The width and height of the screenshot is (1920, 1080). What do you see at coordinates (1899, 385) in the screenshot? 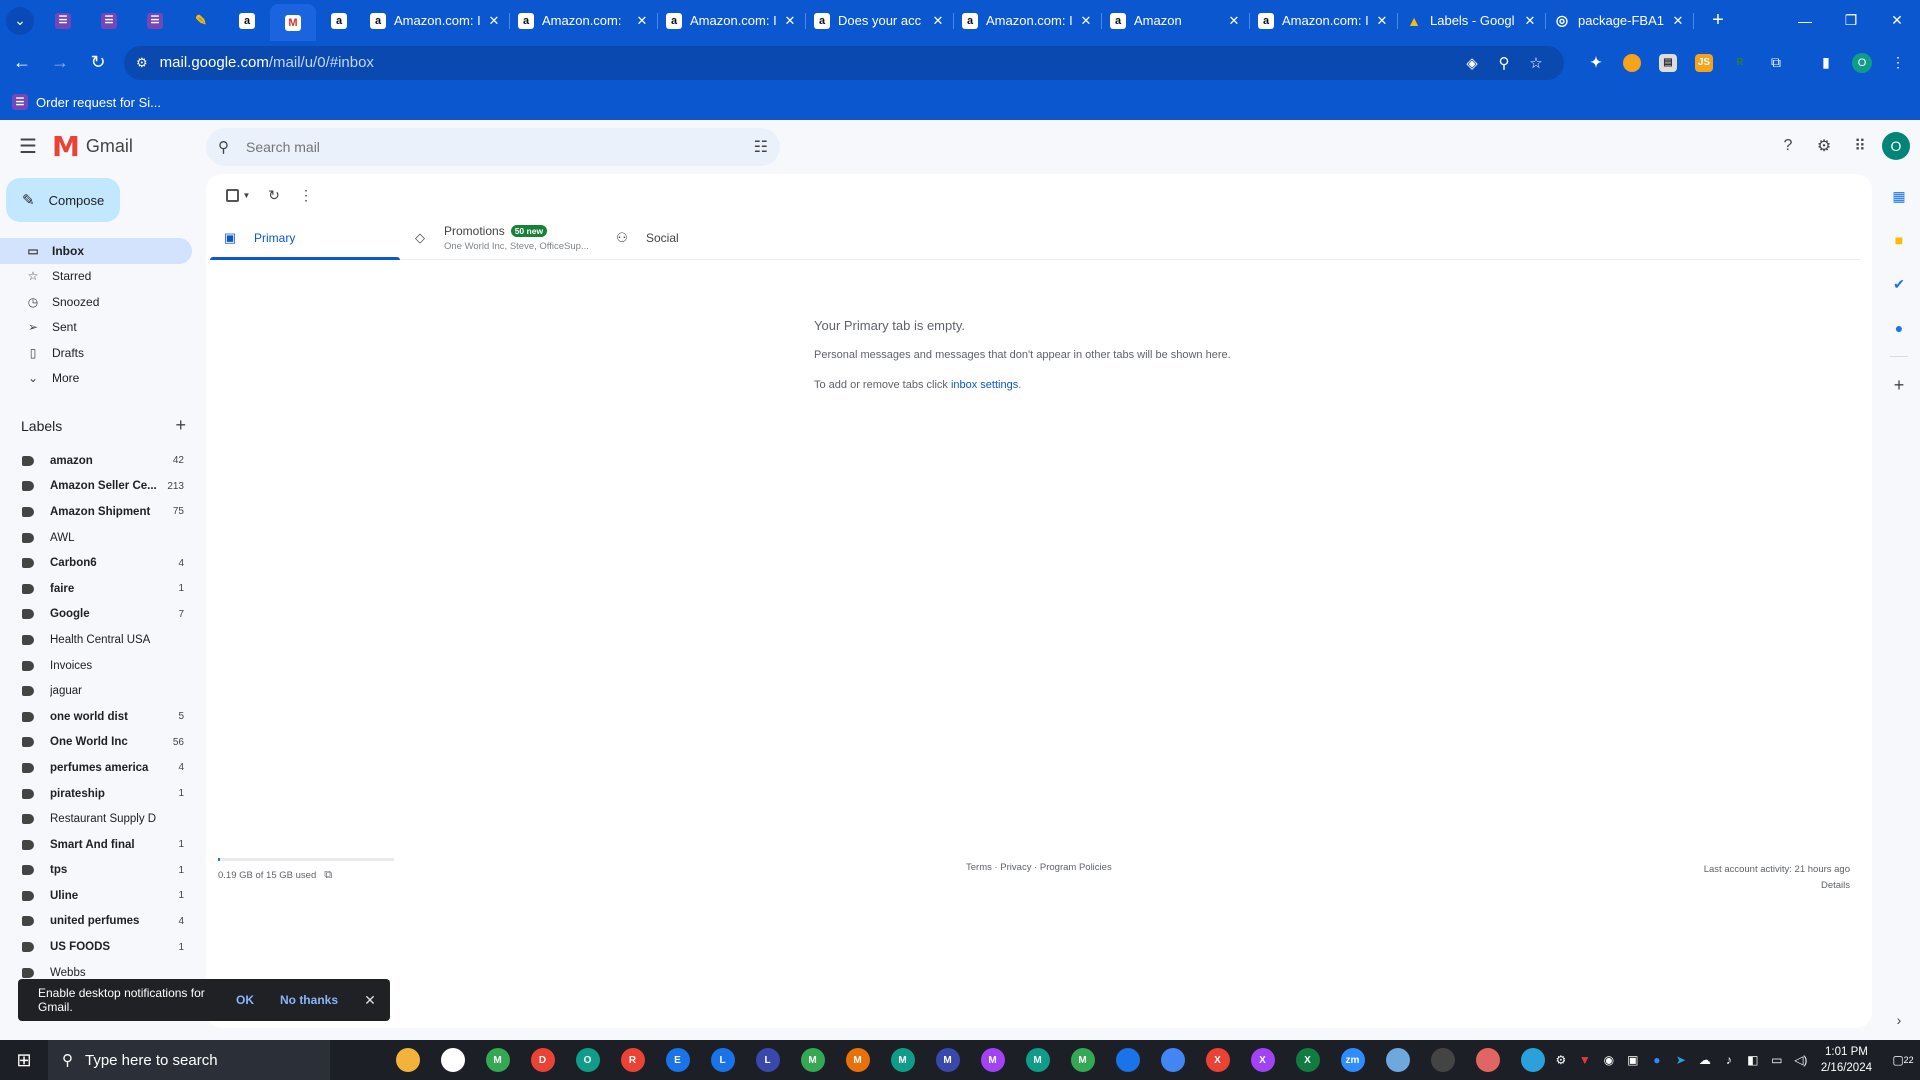
I see `add-addon-button: +` at bounding box center [1899, 385].